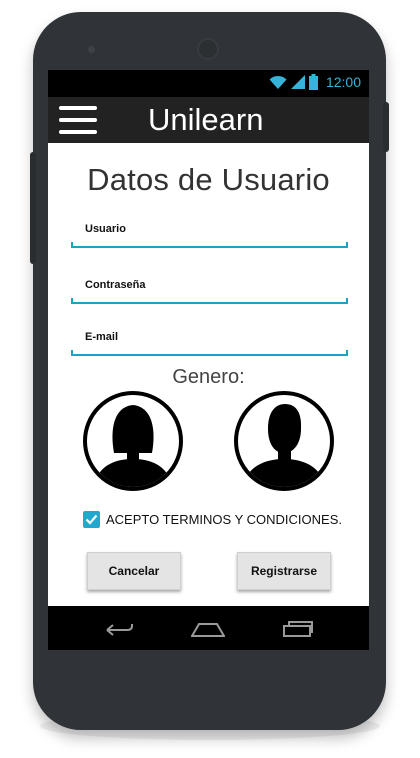 This screenshot has width=420, height=758. What do you see at coordinates (209, 343) in the screenshot?
I see `email-field: E-mail` at bounding box center [209, 343].